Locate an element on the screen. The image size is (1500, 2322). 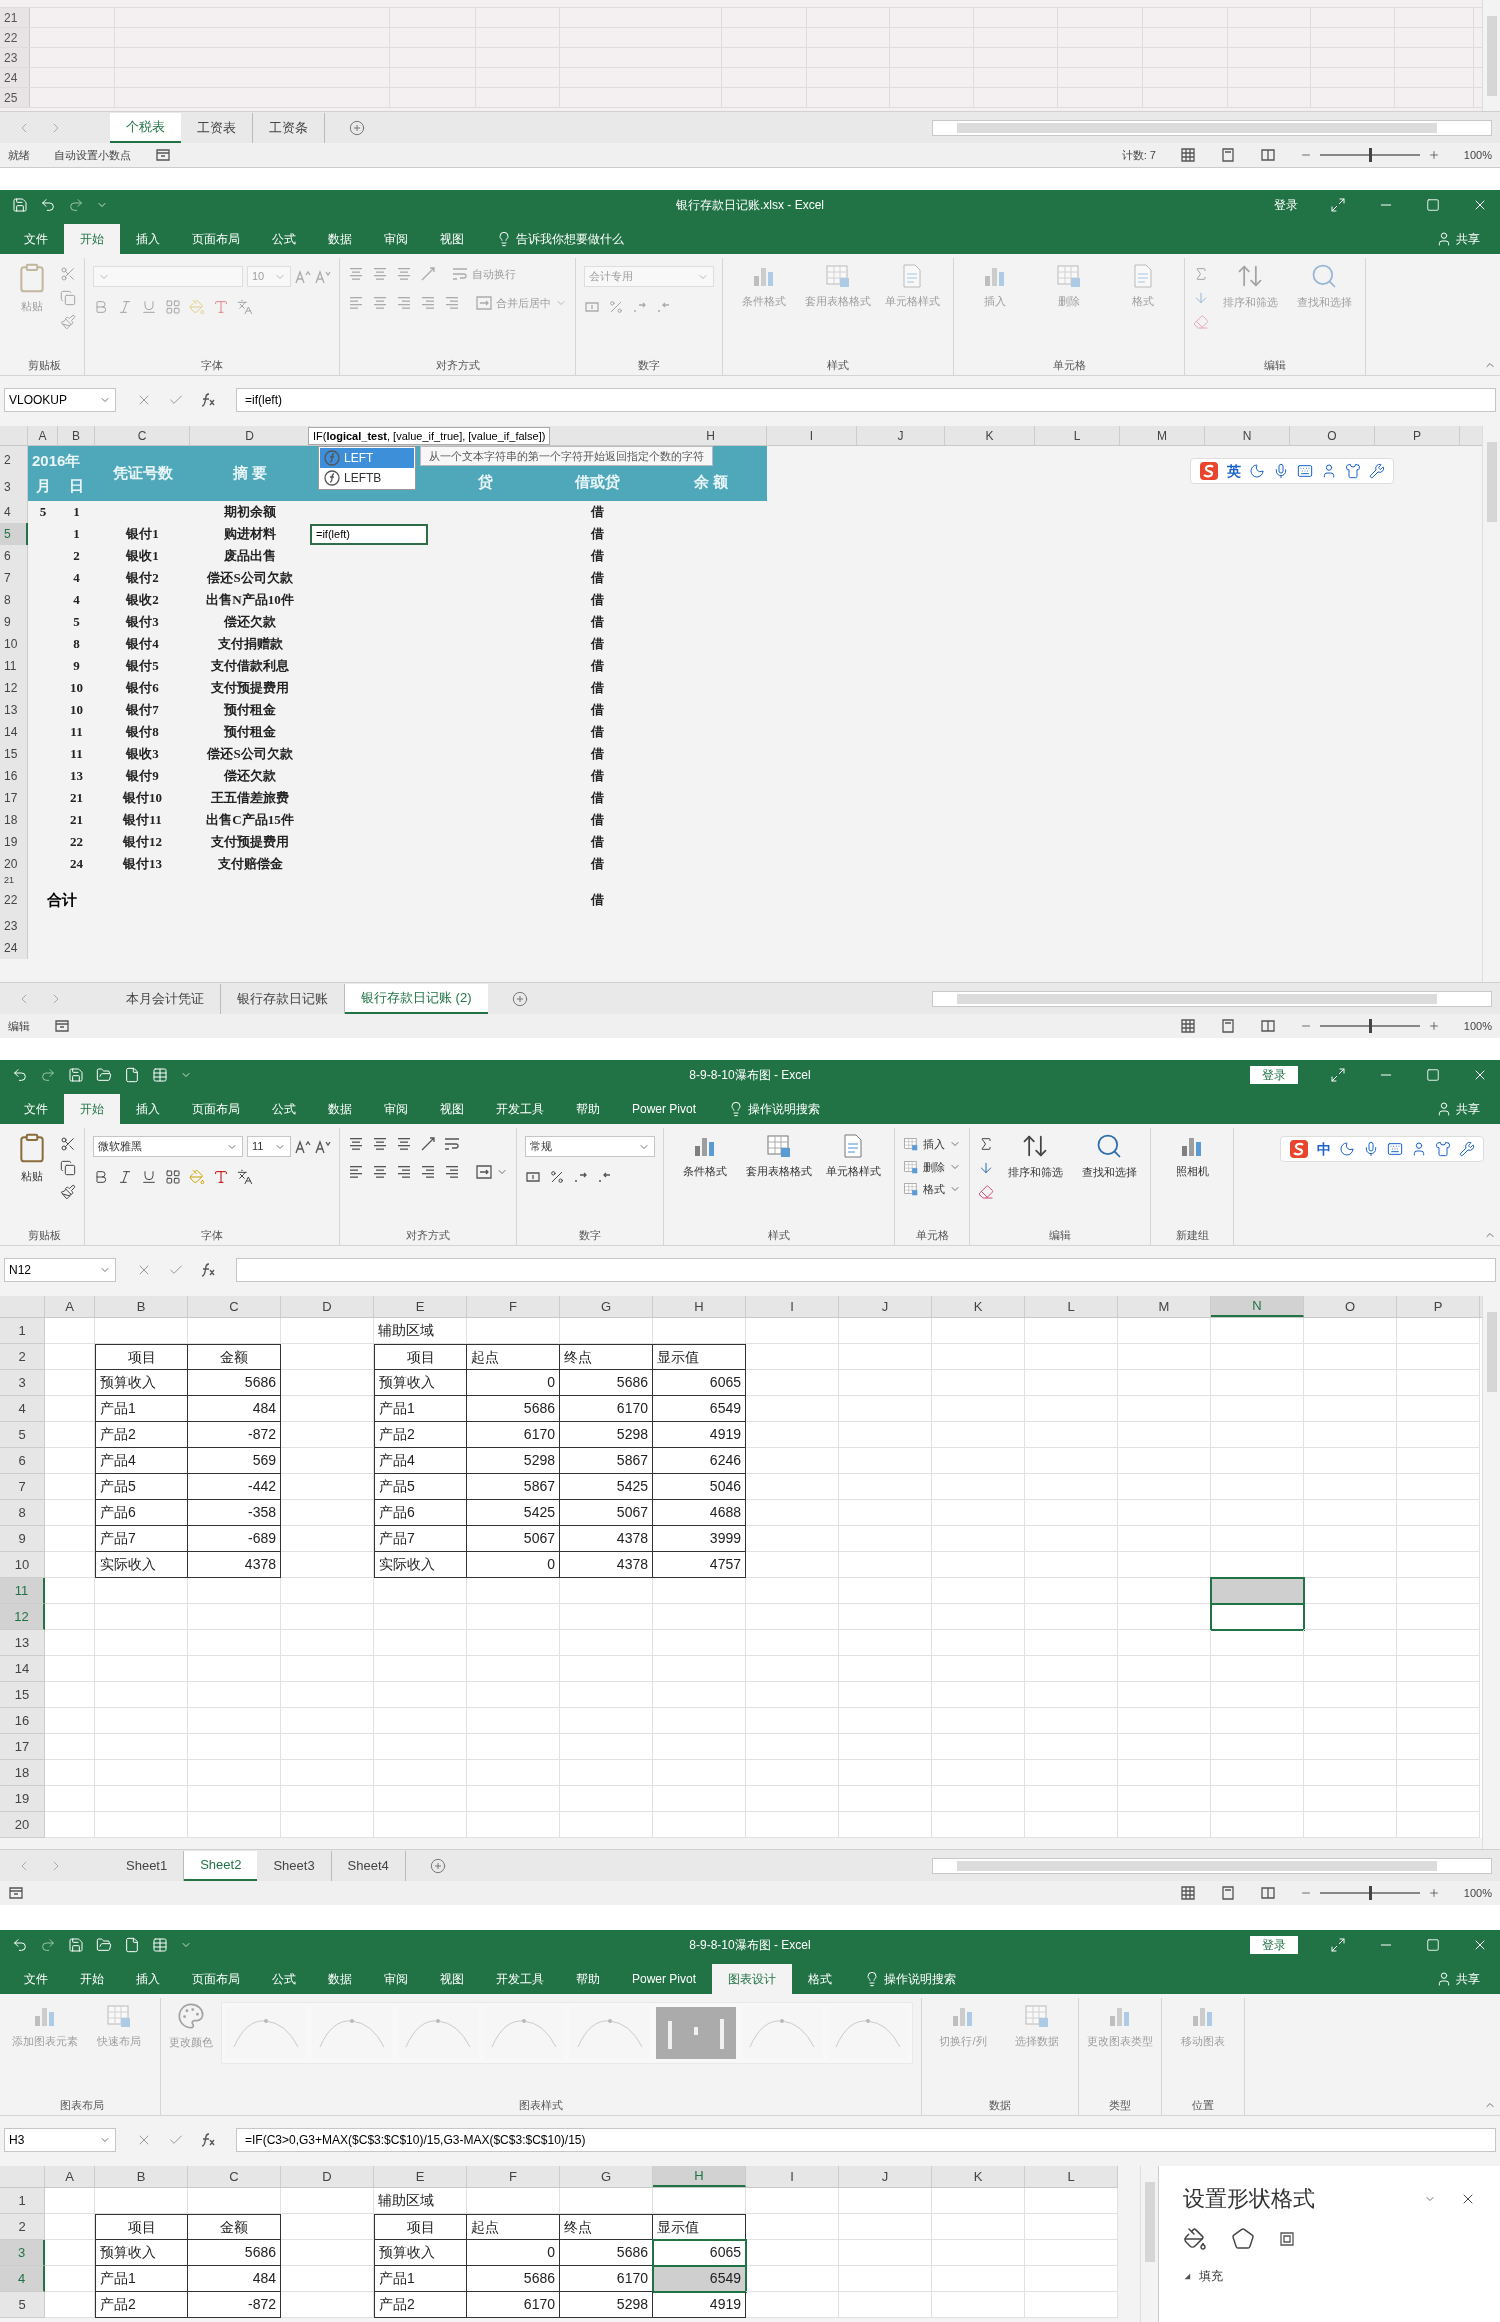
menu-tab: Power Pivot is located at coordinates (664, 1979).